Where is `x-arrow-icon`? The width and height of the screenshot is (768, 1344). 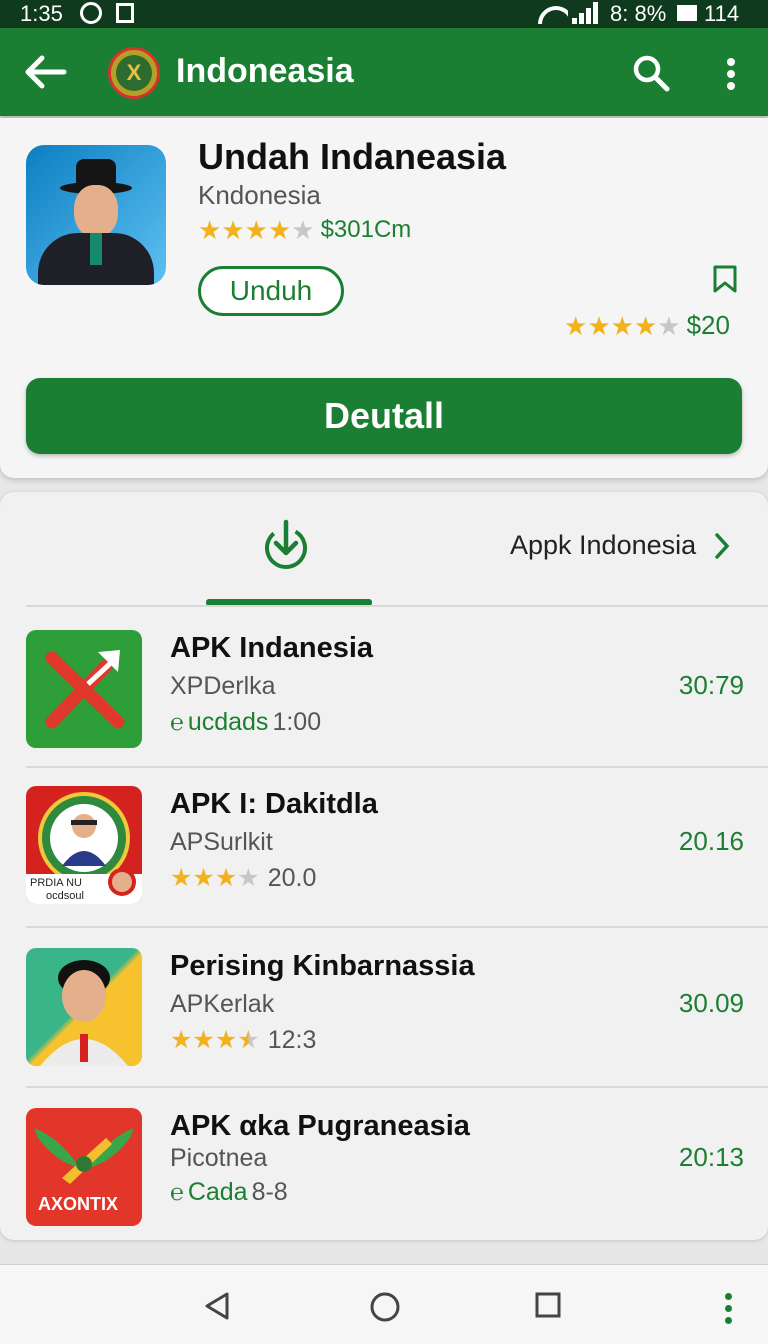 x-arrow-icon is located at coordinates (85, 689).